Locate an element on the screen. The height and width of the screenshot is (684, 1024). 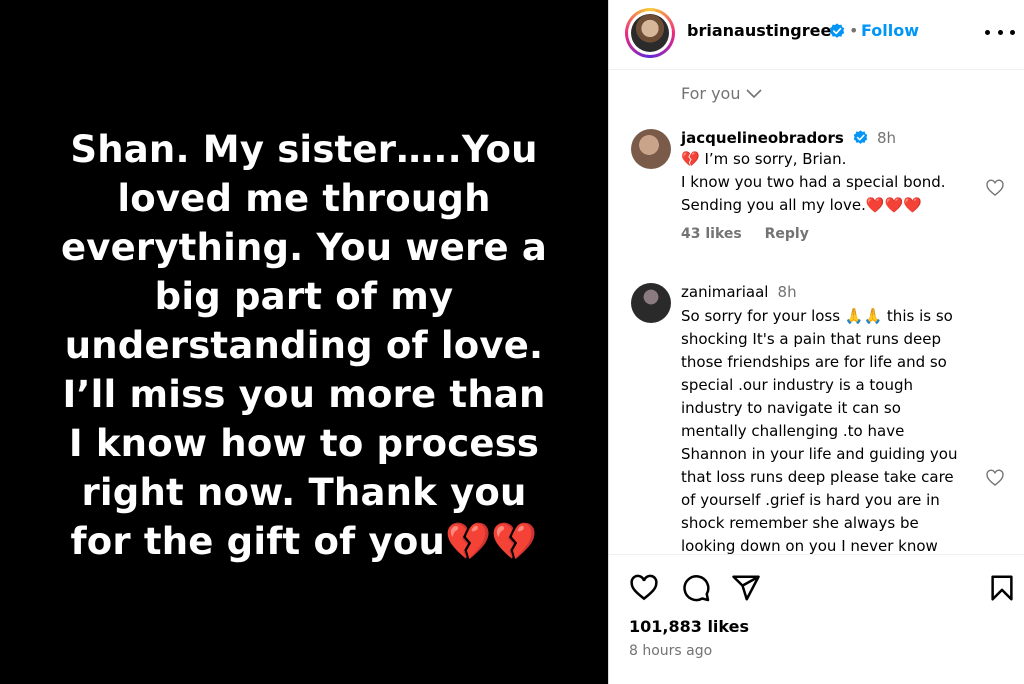
username-link: brianaustingreen is located at coordinates (765, 30).